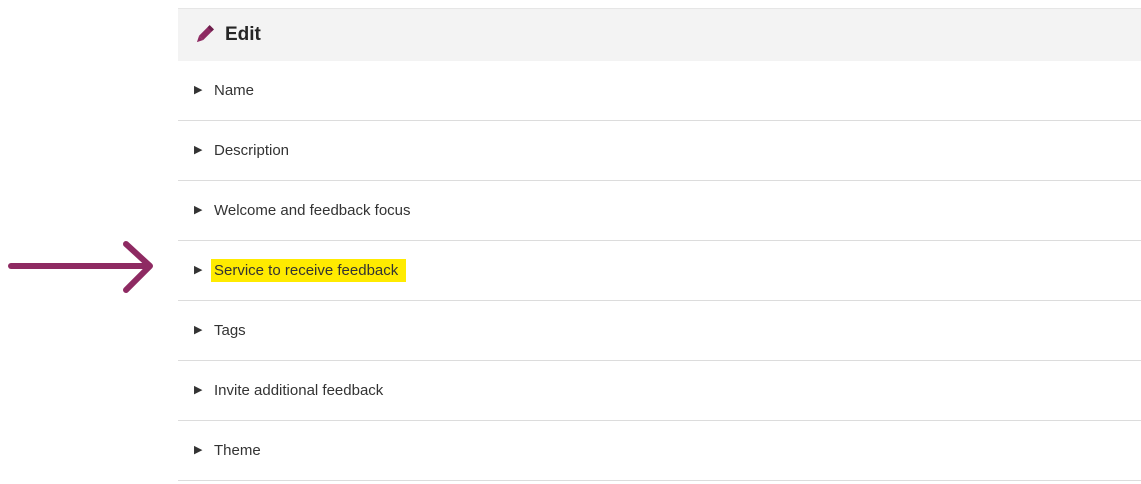 The width and height of the screenshot is (1141, 484). Describe the element at coordinates (80, 267) in the screenshot. I see `arrow-right-icon` at that location.